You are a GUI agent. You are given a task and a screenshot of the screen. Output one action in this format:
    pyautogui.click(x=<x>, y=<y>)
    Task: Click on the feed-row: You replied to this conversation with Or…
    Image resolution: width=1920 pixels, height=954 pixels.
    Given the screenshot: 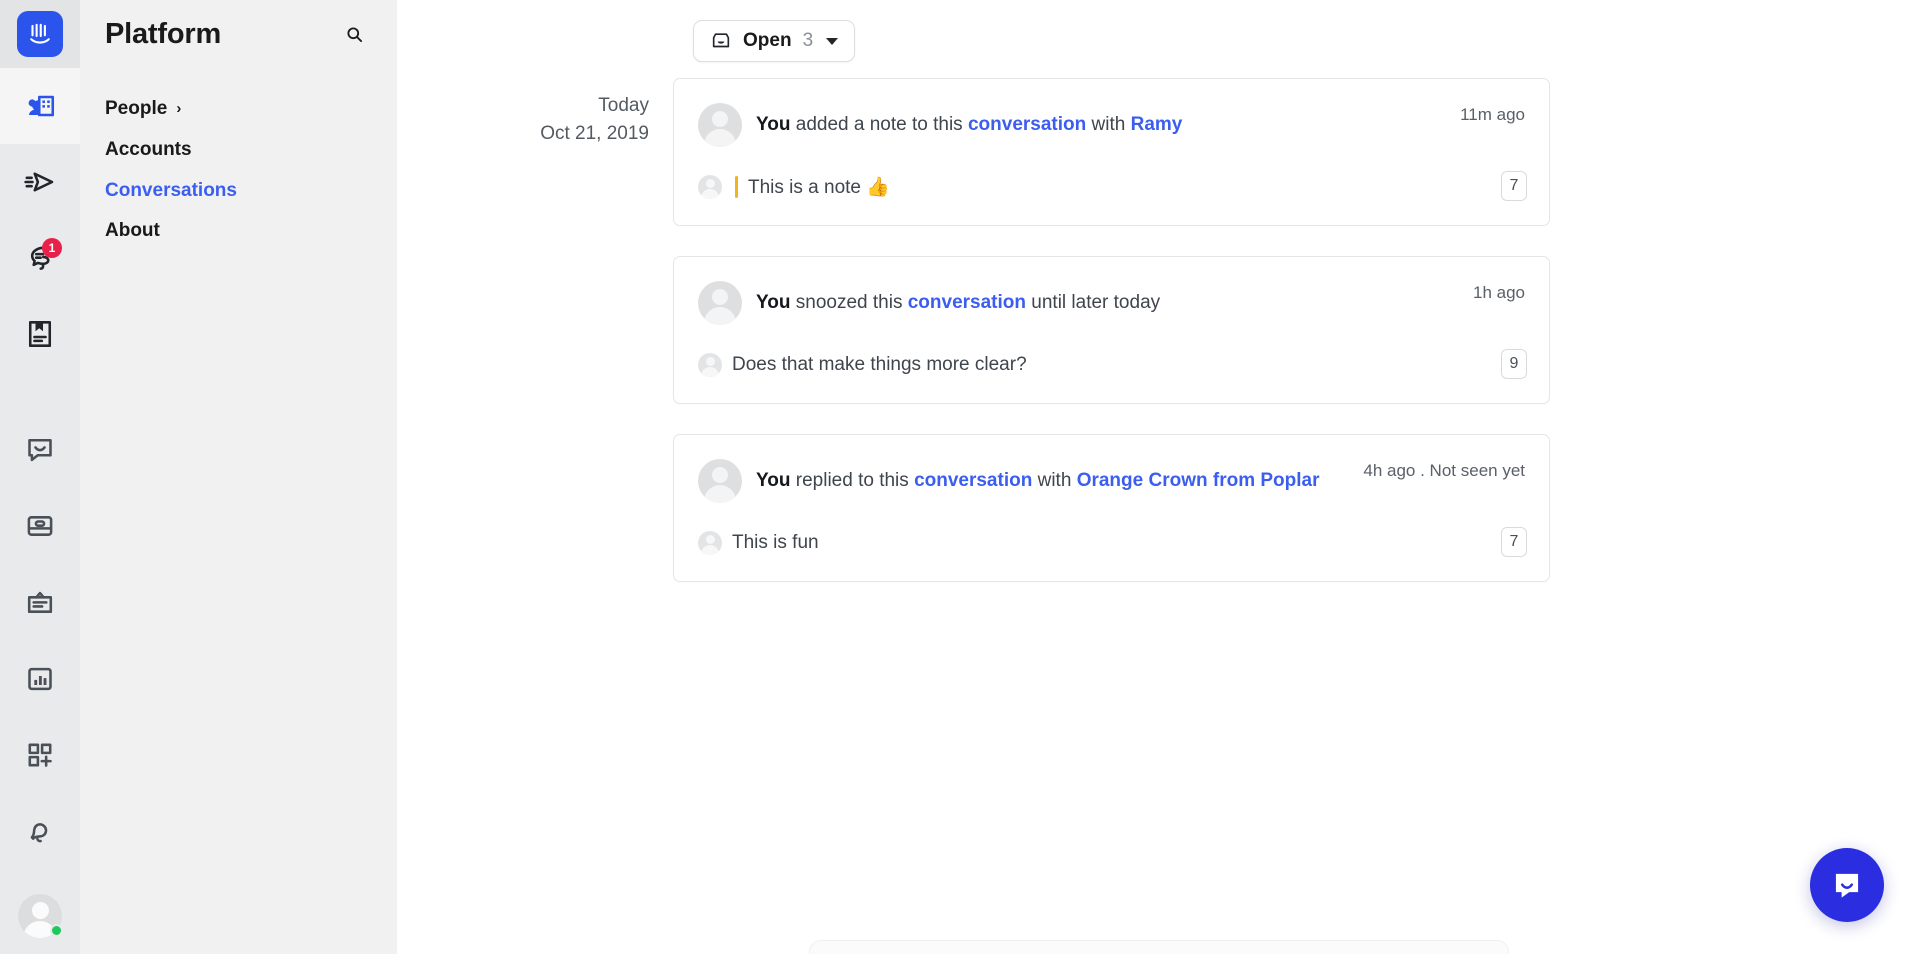 What is the action you would take?
    pyautogui.click(x=1158, y=523)
    